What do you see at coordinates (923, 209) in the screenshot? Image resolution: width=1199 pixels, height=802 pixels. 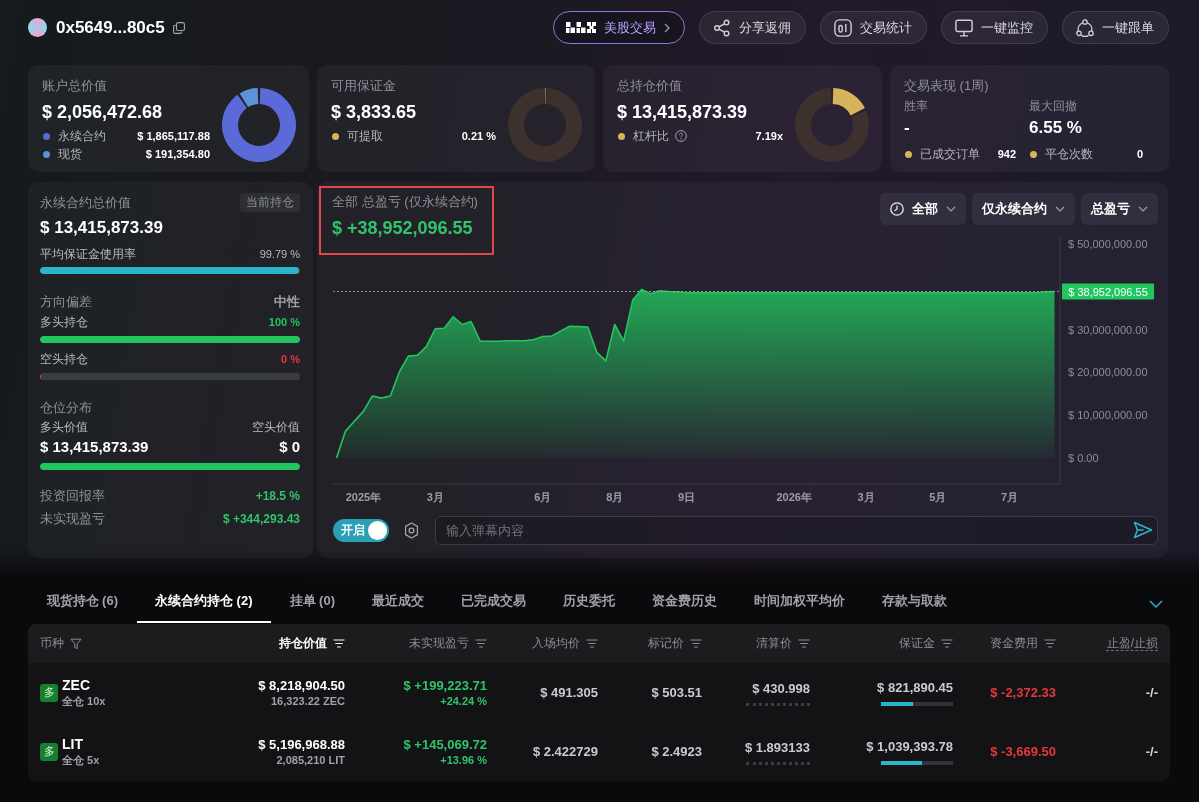 I see `filter-dropdown: 全部` at bounding box center [923, 209].